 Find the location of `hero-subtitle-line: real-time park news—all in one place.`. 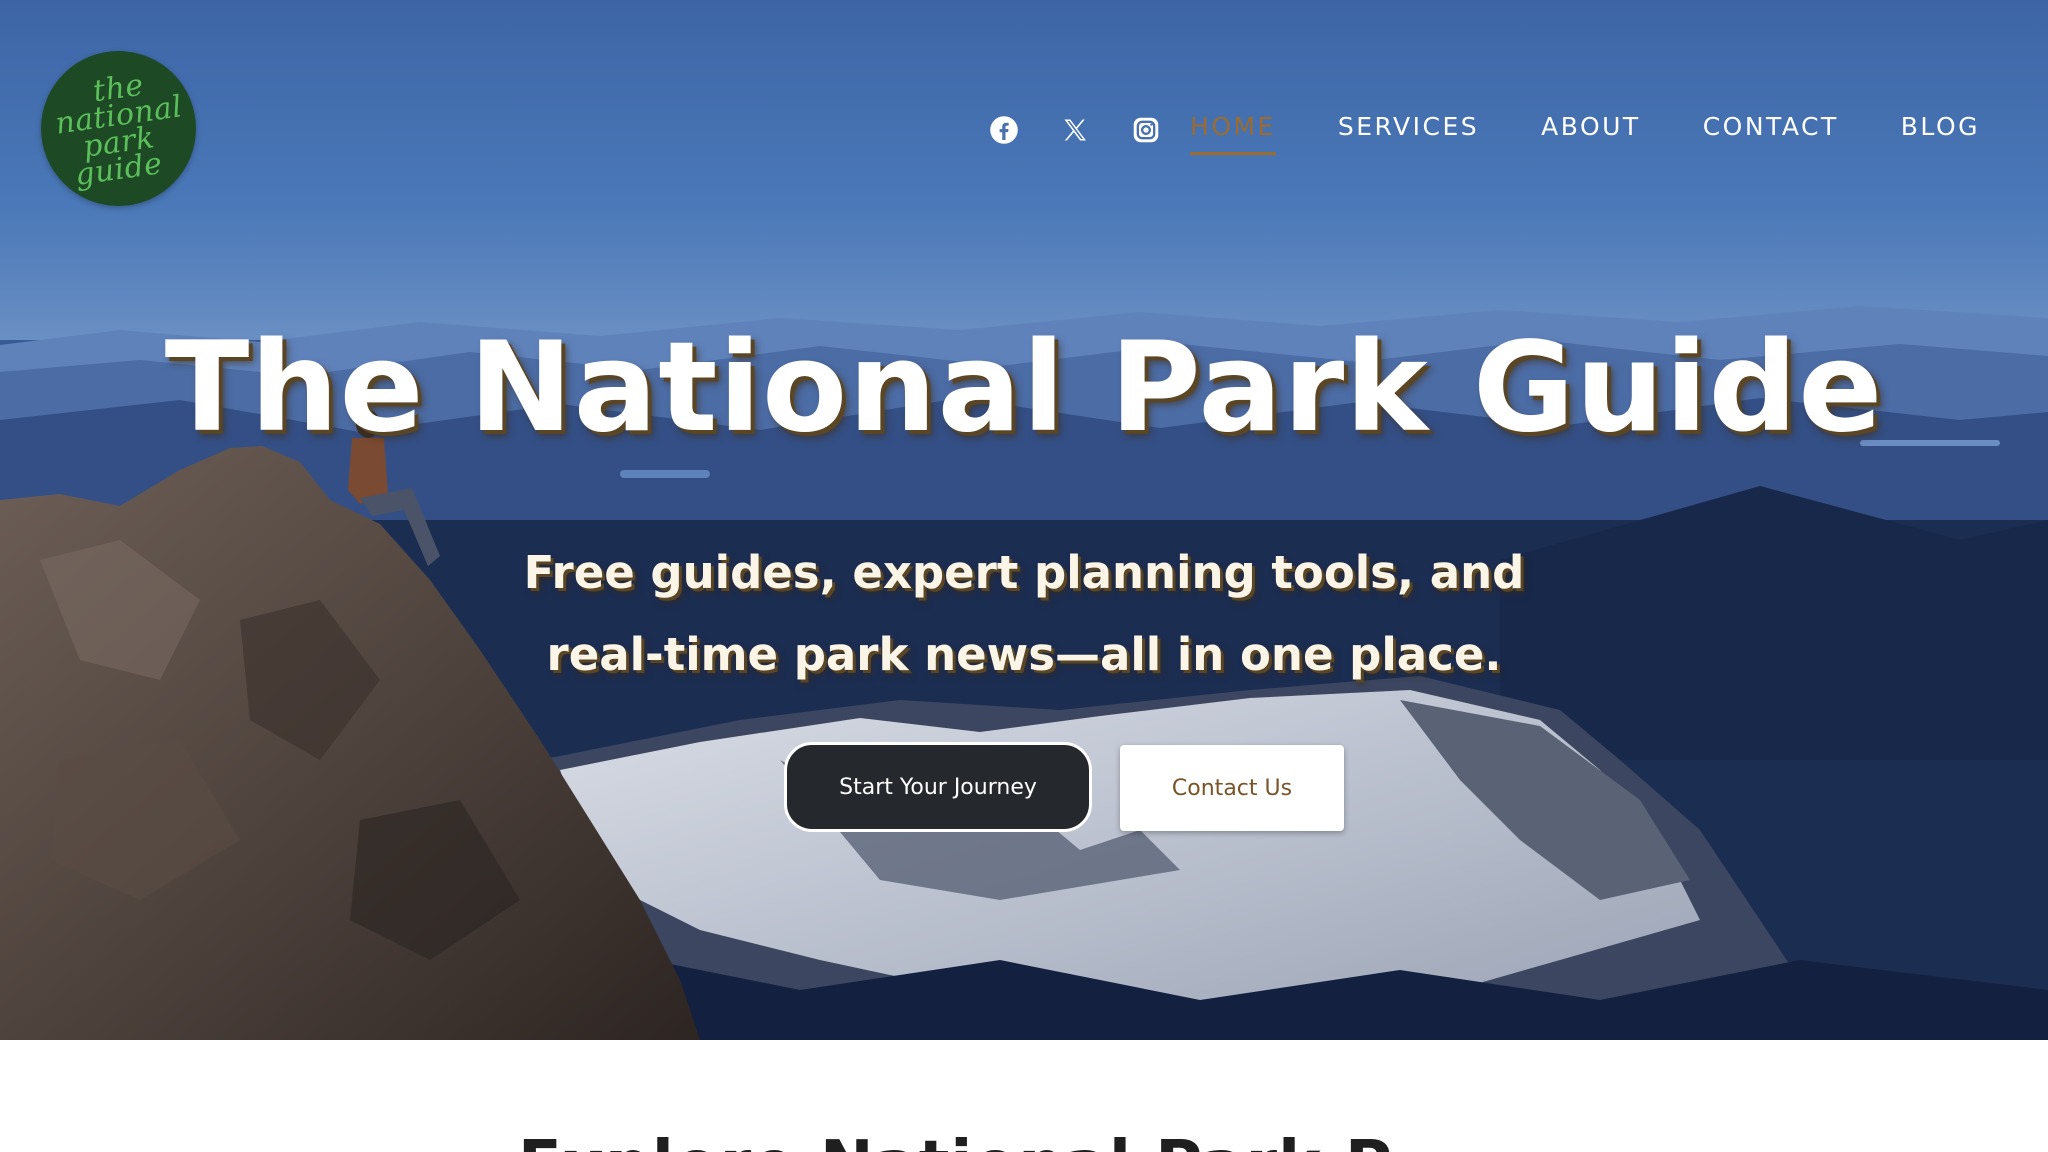

hero-subtitle-line: real-time park news—all in one place. is located at coordinates (1024, 654).